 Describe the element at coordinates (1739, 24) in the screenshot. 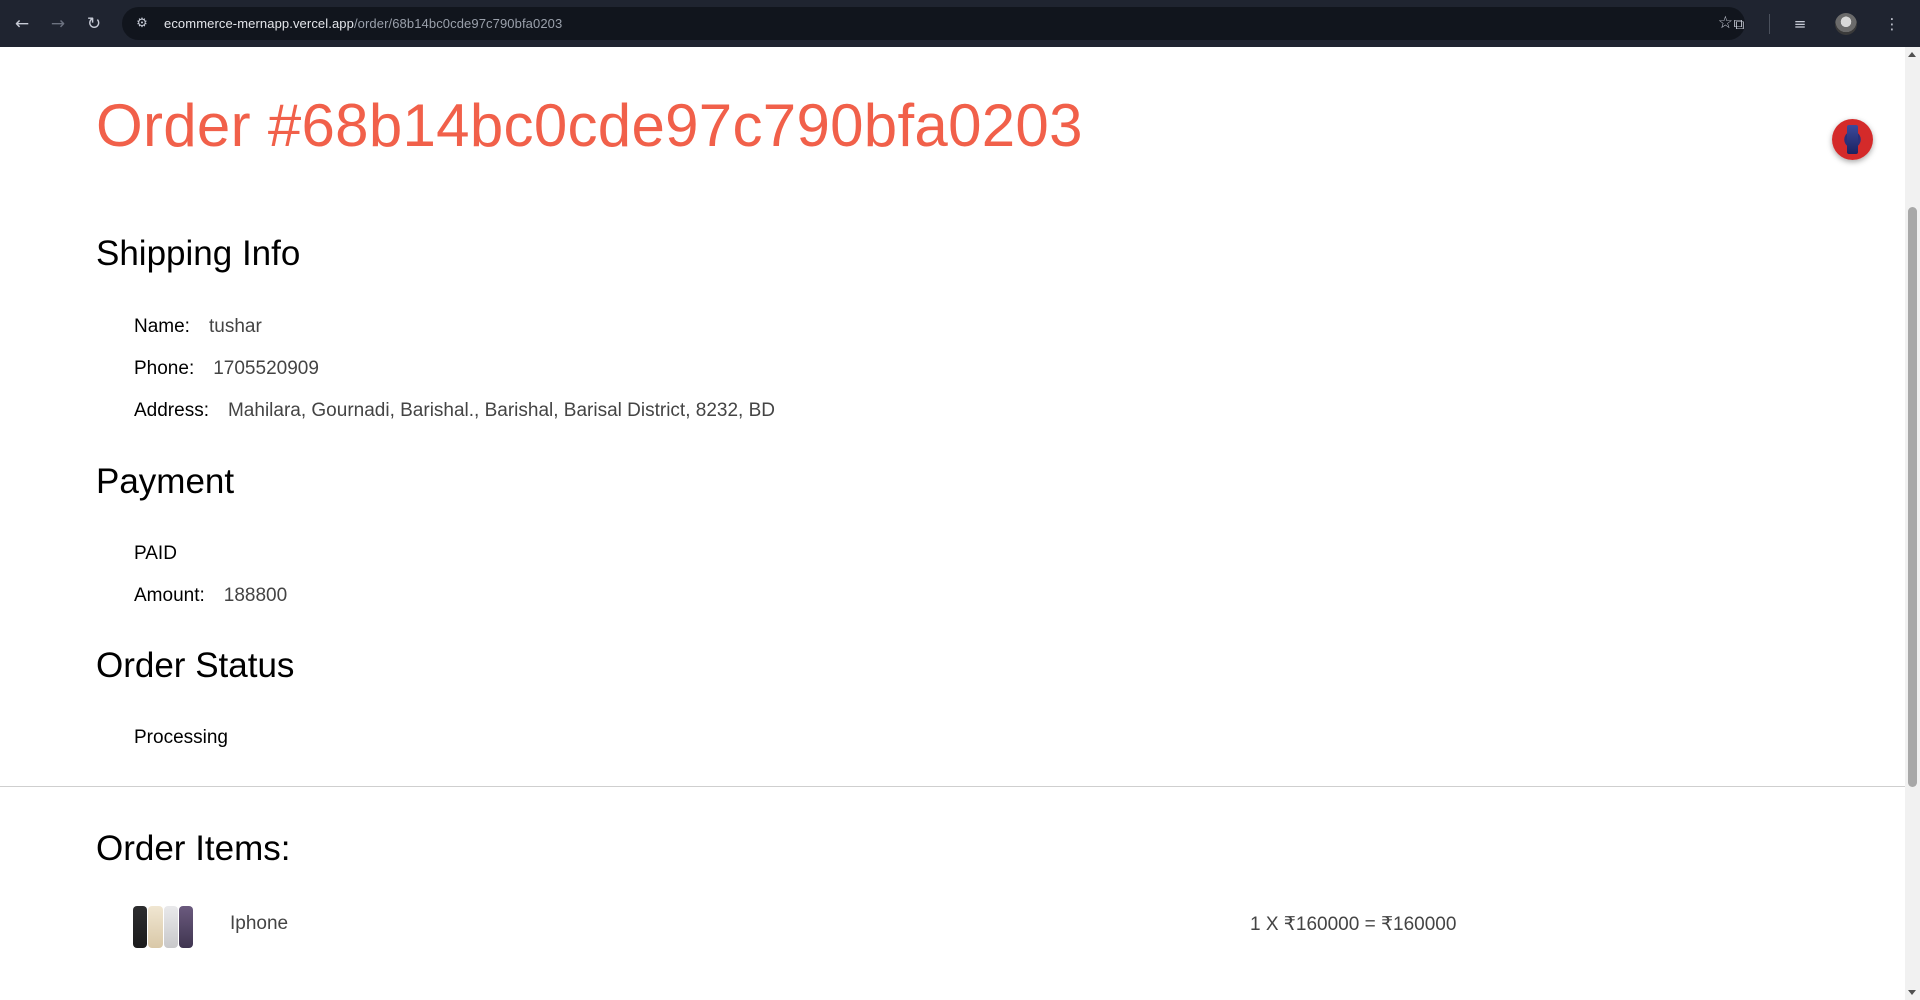

I see `extensions-icon: ⧉` at that location.